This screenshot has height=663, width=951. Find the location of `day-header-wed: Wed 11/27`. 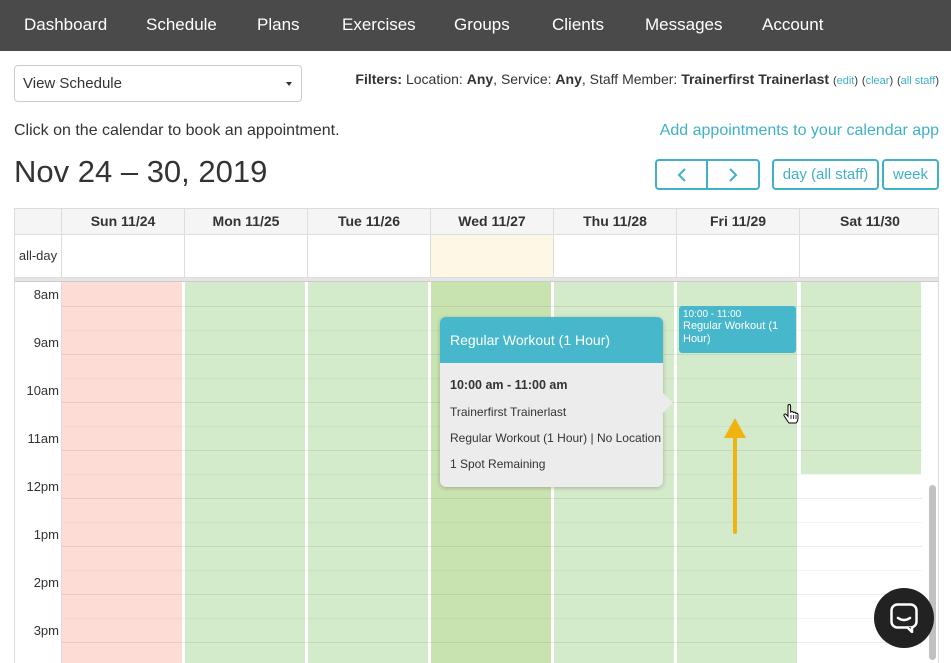

day-header-wed: Wed 11/27 is located at coordinates (492, 222).